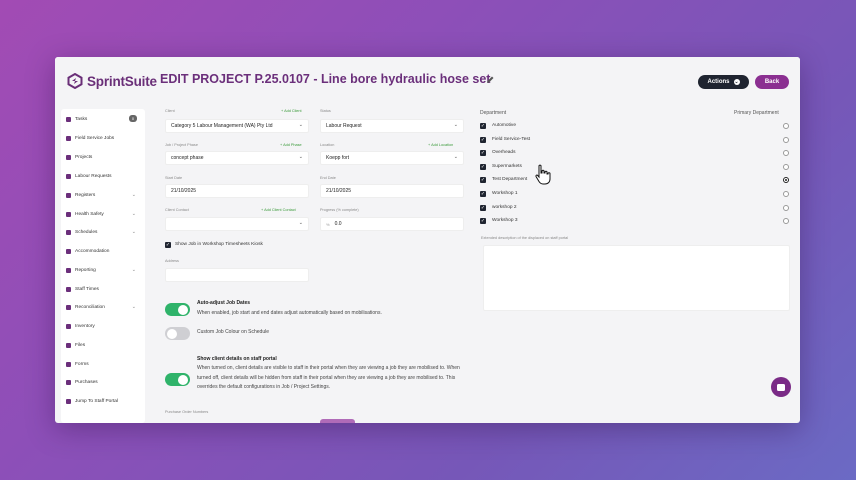 The width and height of the screenshot is (856, 480). I want to click on tasks-badge: 0, so click(133, 118).